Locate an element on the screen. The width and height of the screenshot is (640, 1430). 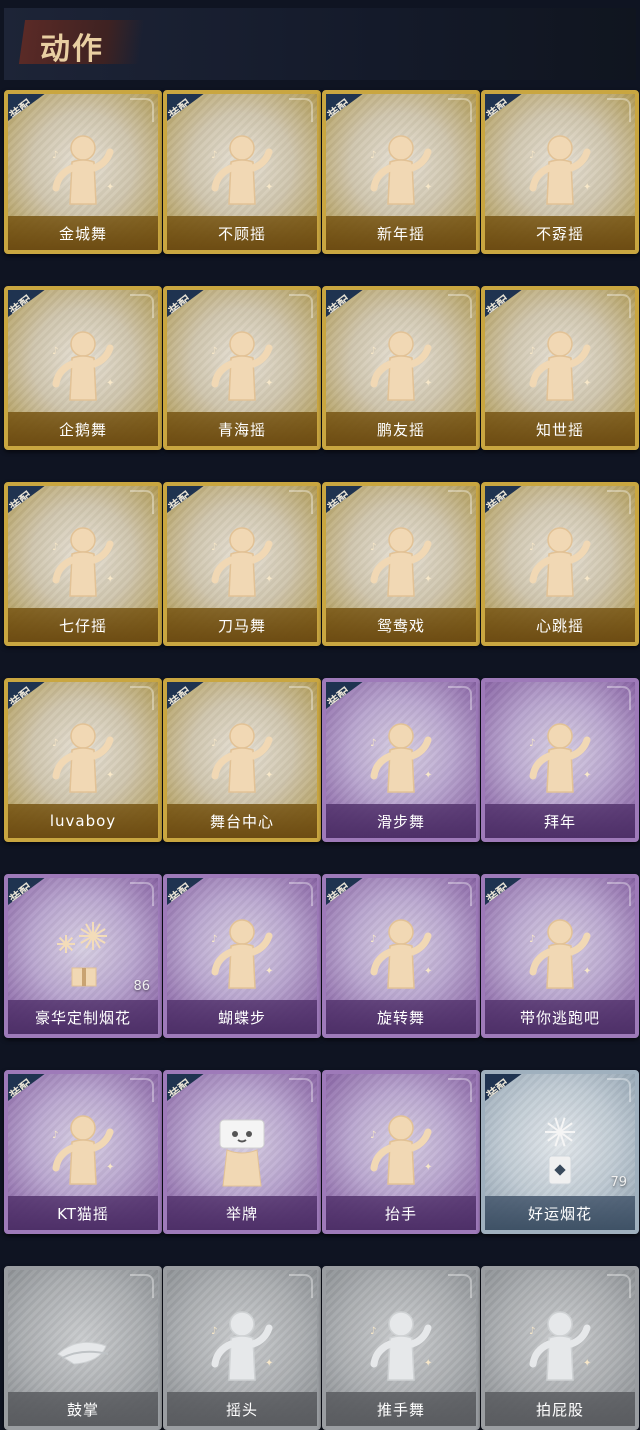
emote-card: 装配 ♪ ✦ 舞台中心 is located at coordinates (242, 760).